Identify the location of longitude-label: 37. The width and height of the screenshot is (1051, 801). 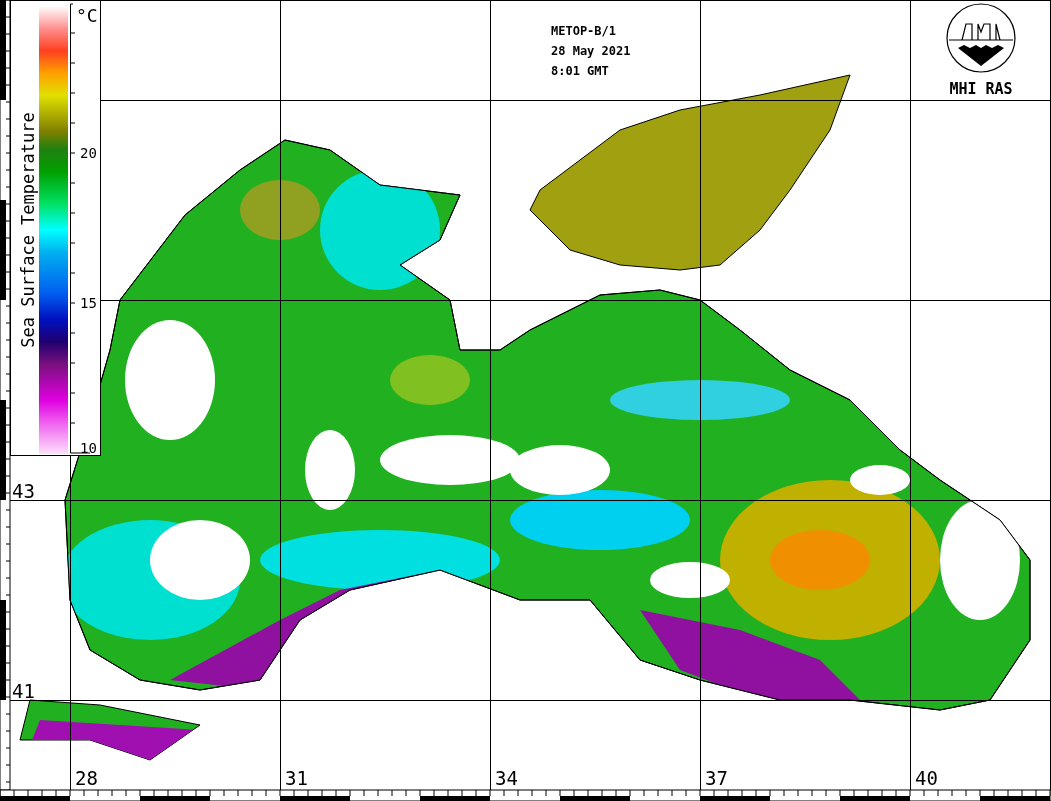
(716, 778).